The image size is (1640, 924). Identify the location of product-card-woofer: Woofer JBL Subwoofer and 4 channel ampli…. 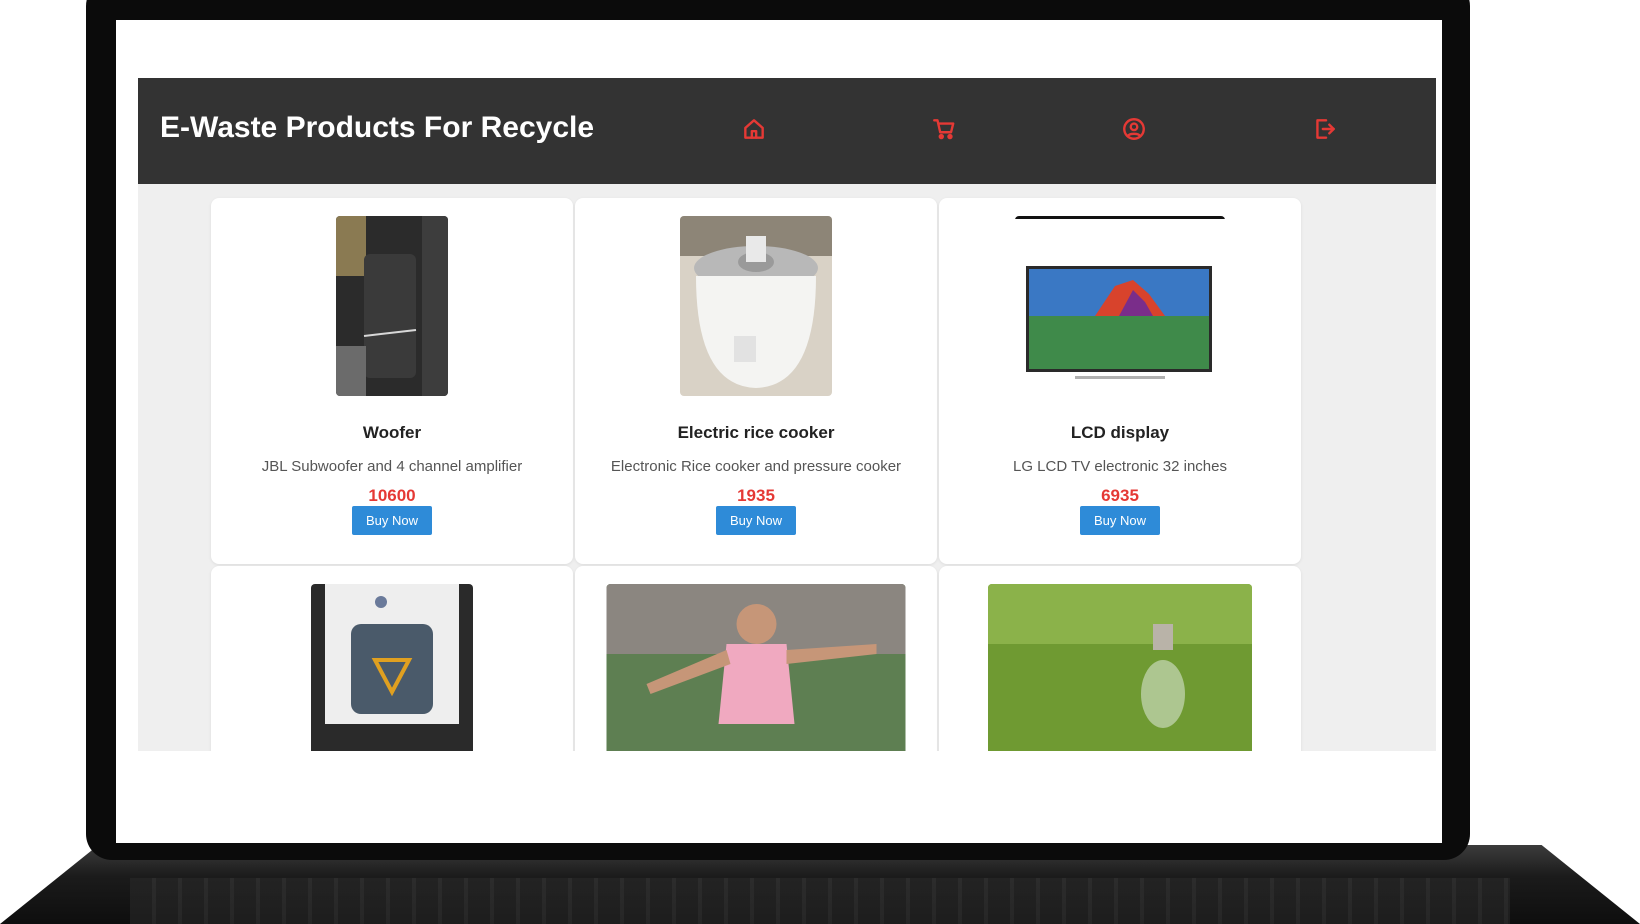
(392, 381).